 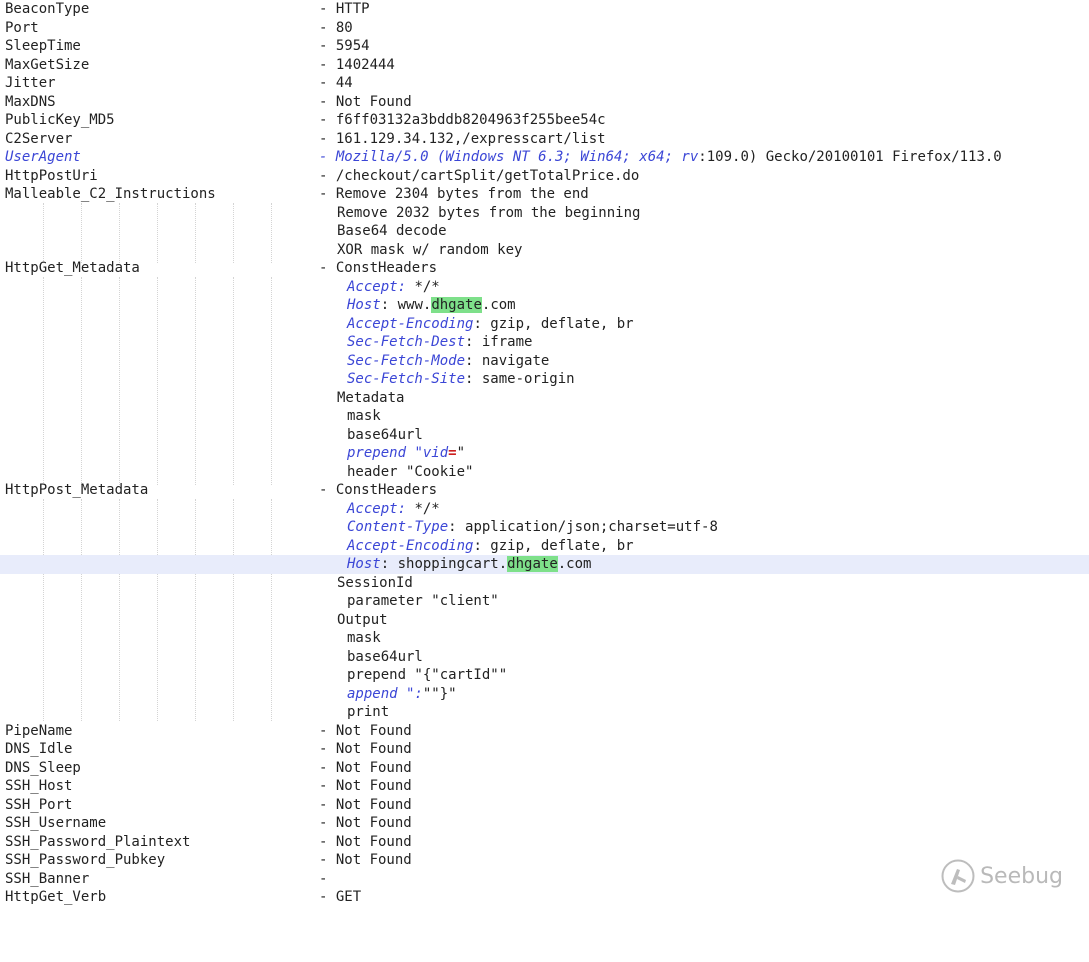 I want to click on config-line-ssh-host: SSH_Host - Not Found, so click(x=544, y=786).